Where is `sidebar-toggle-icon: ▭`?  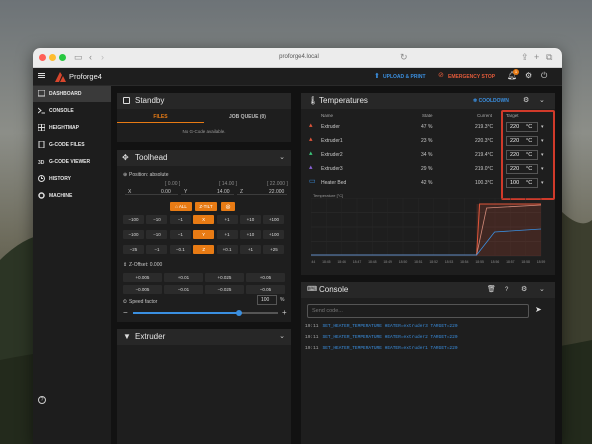
sidebar-toggle-icon: ▭ is located at coordinates (78, 57).